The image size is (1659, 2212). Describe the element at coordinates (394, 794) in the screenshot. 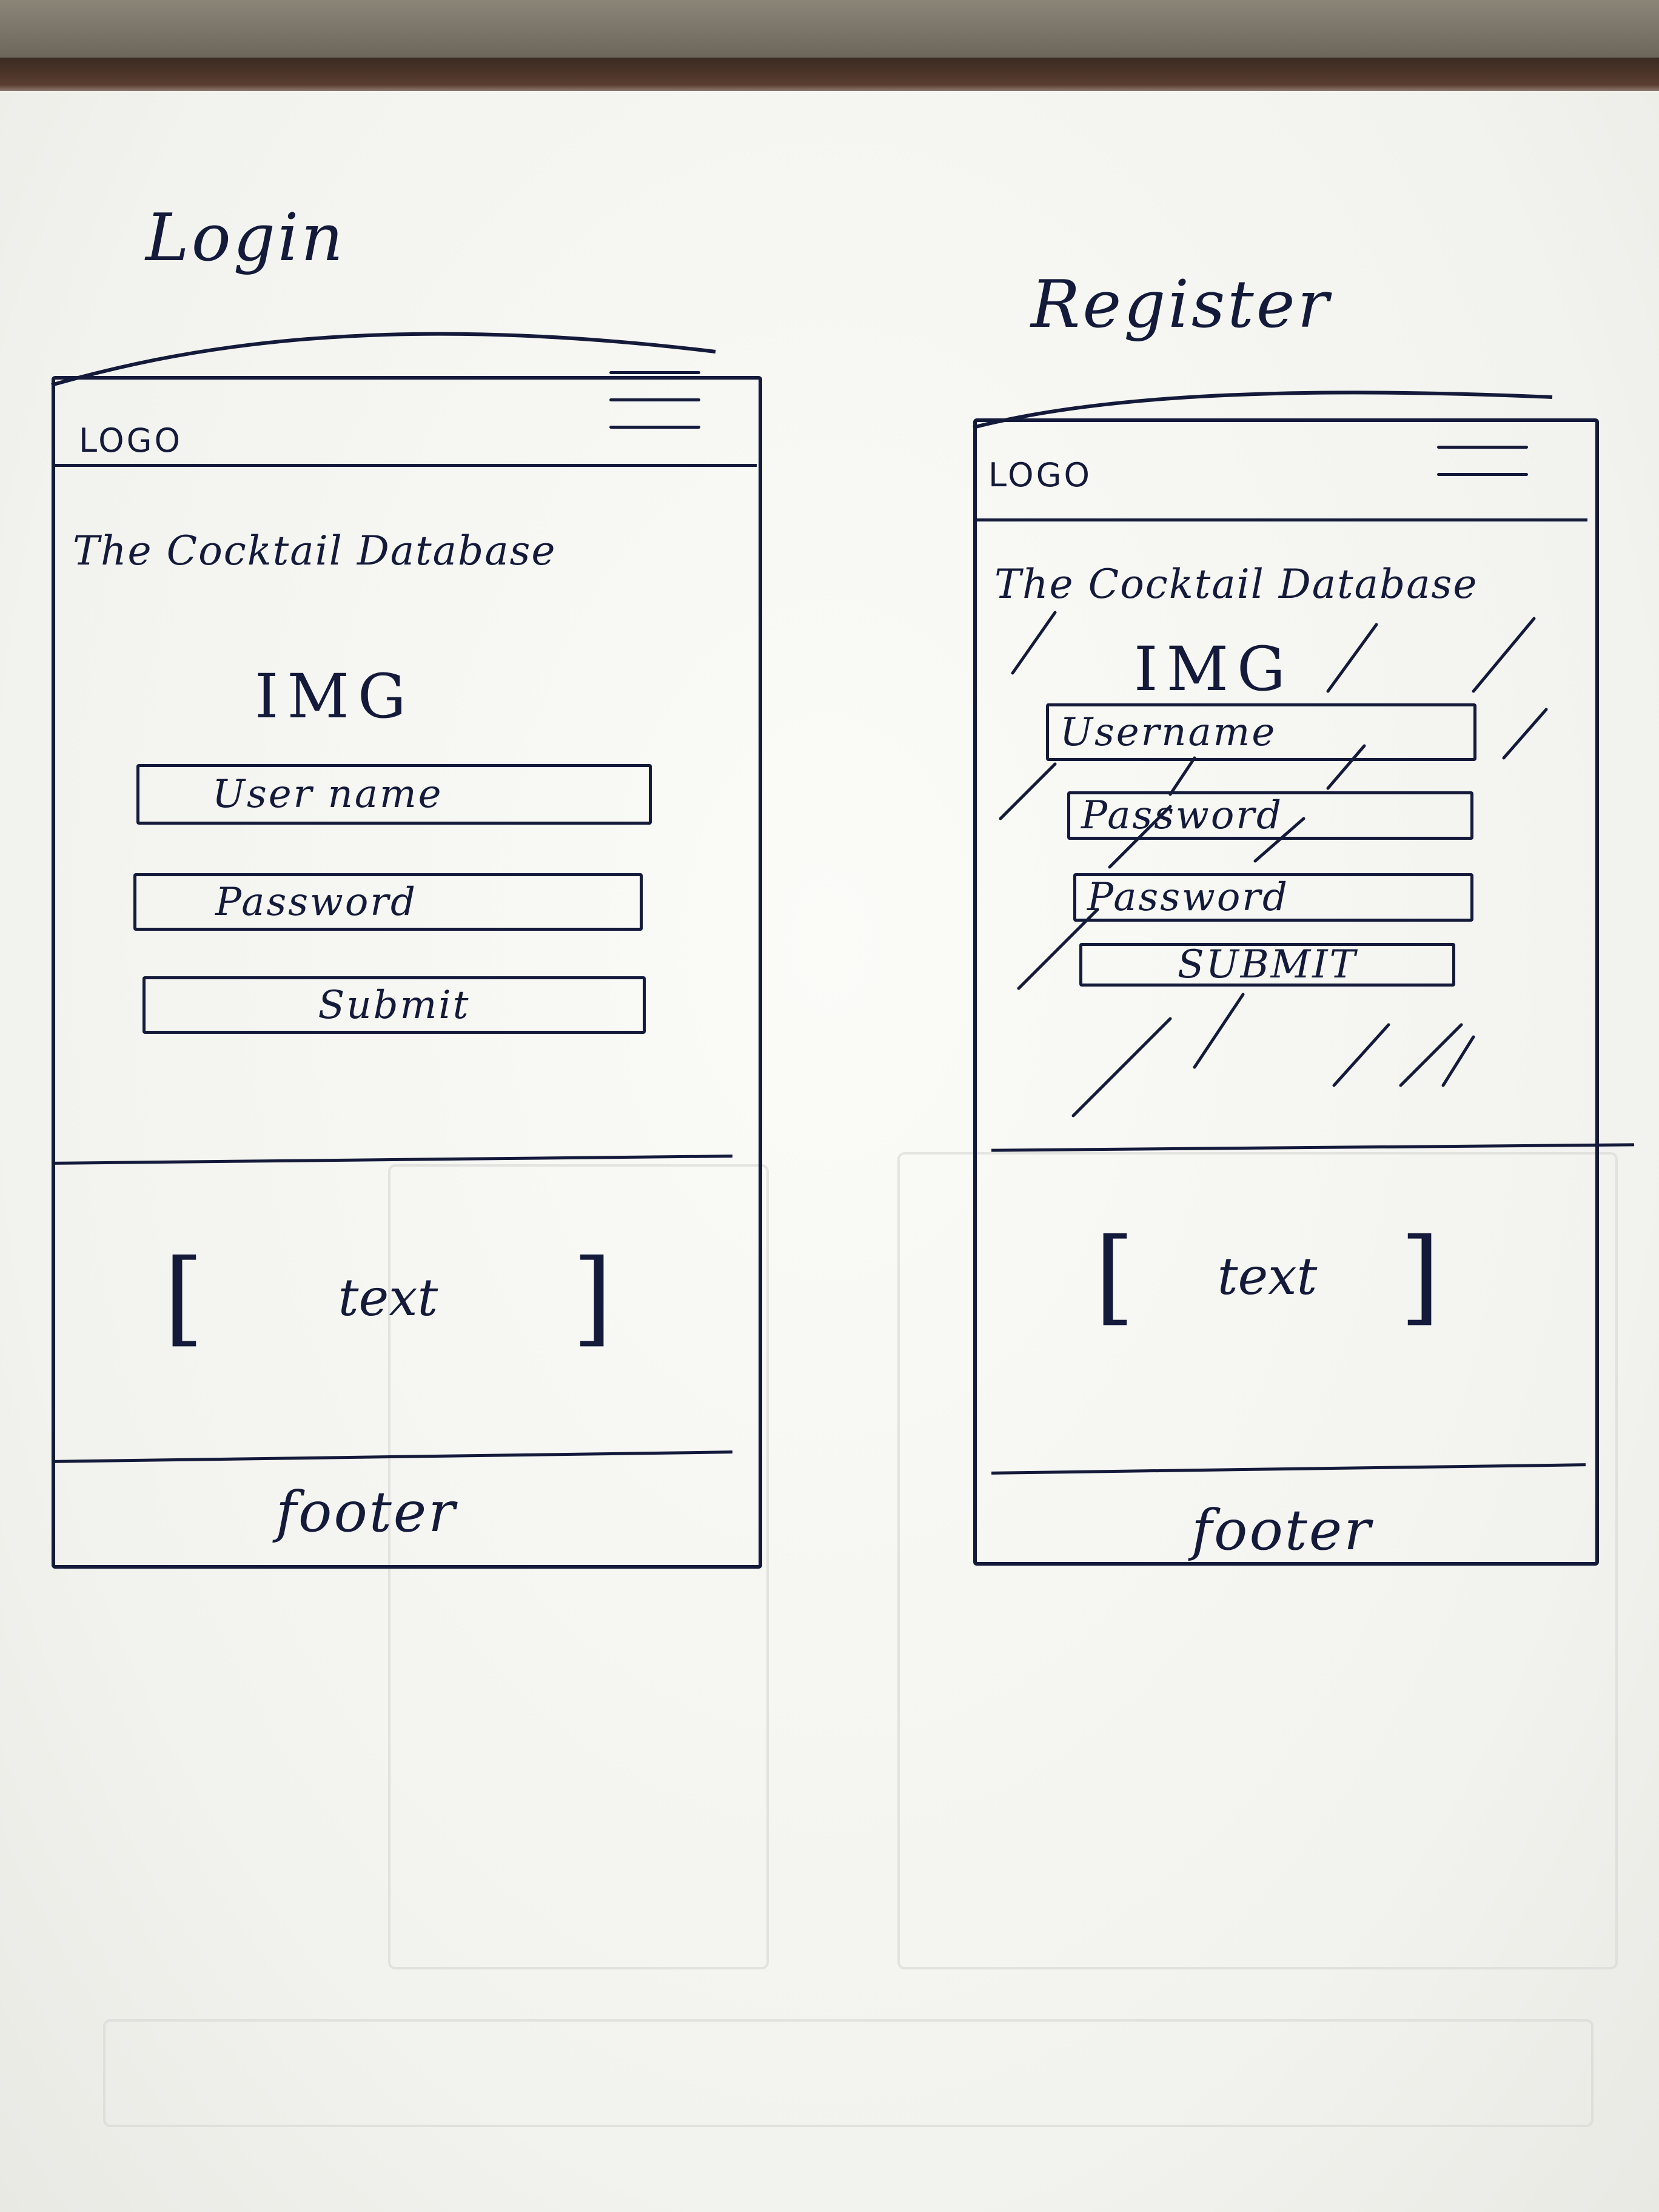

I see `login-username-input: User name` at that location.